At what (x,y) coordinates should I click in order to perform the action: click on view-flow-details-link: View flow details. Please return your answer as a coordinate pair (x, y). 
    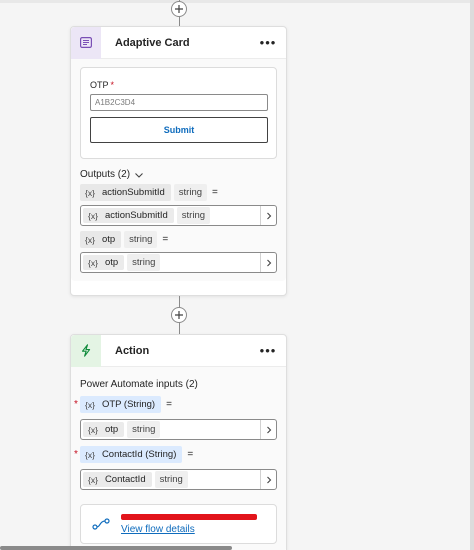
    Looking at the image, I should click on (158, 529).